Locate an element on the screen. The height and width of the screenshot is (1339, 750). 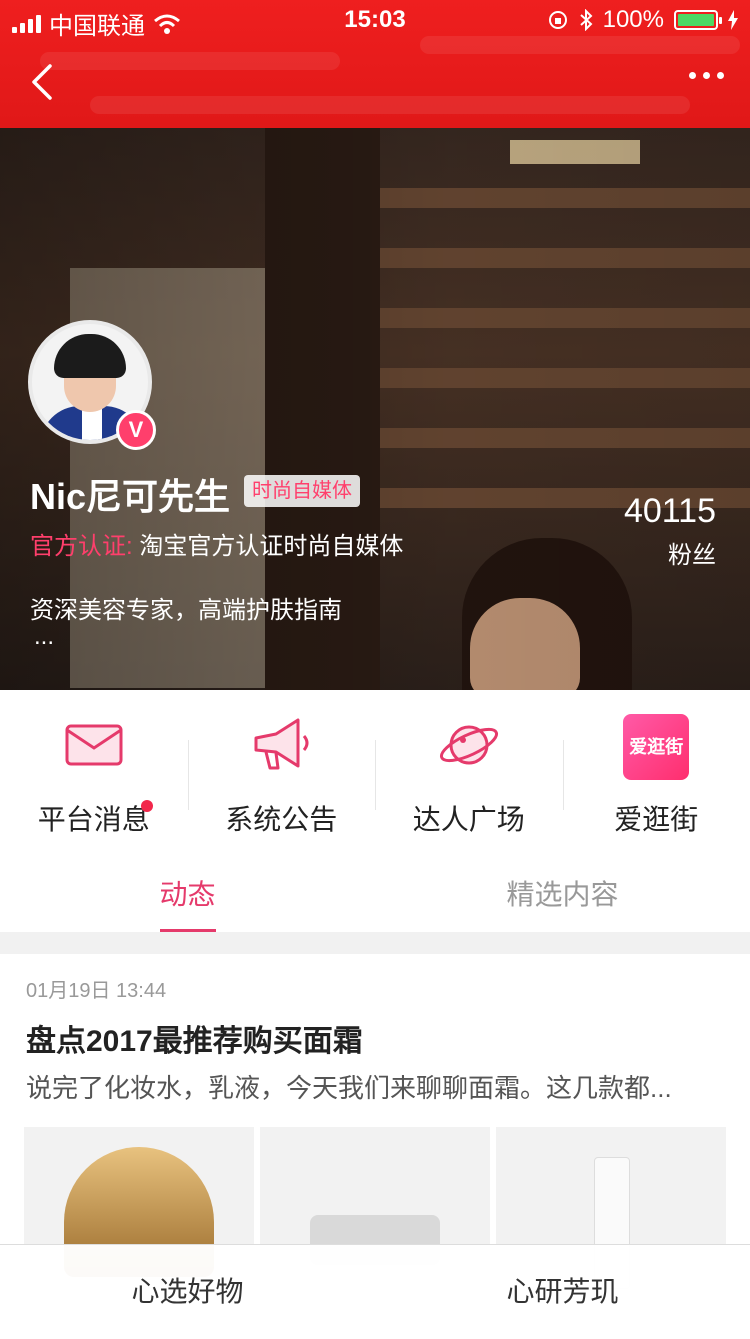
content-tabs: 动态 精选内容 is located at coordinates (375, 891).